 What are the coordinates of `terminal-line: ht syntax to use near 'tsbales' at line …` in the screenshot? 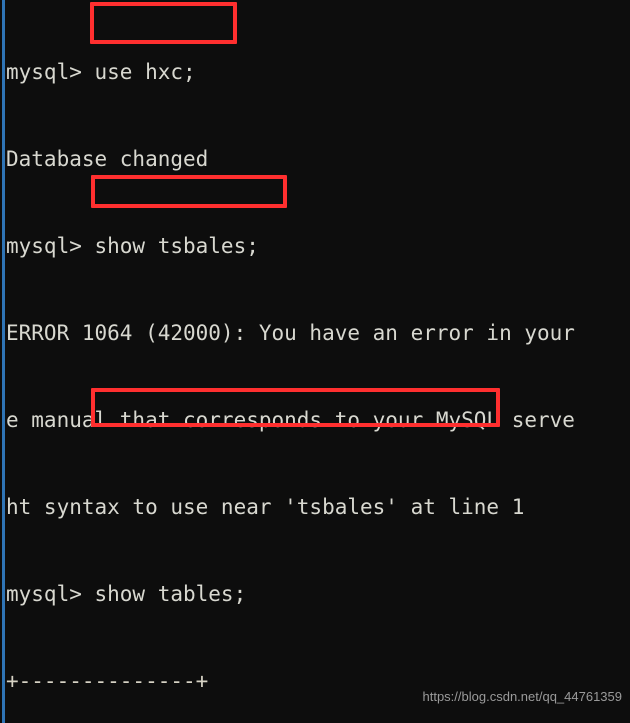 It's located at (265, 507).